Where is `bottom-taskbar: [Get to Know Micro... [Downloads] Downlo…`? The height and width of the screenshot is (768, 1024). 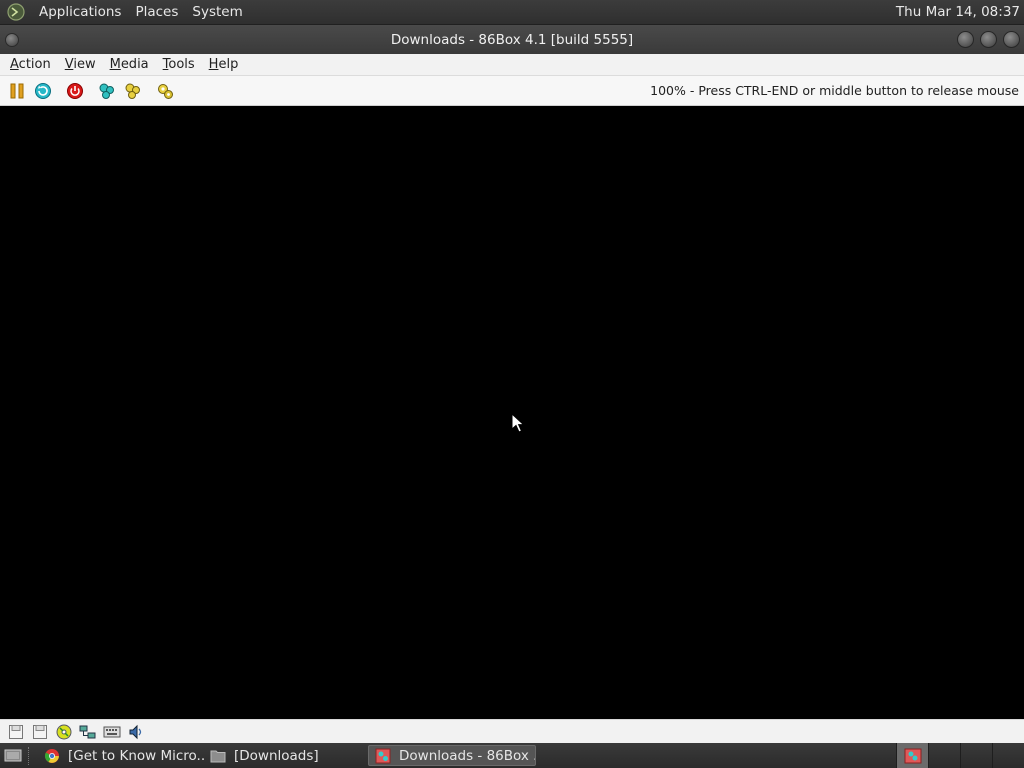 bottom-taskbar: [Get to Know Micro... [Downloads] Downlo… is located at coordinates (512, 755).